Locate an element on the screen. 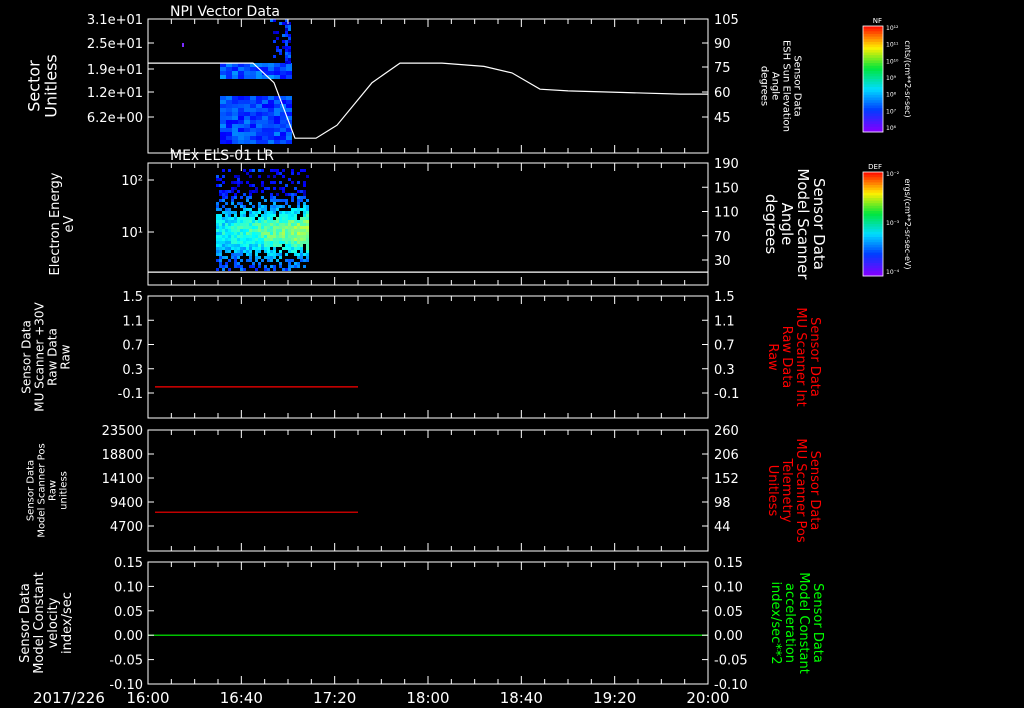 The image size is (1024, 708). time-tick-label: 16:40 is located at coordinates (241, 698).